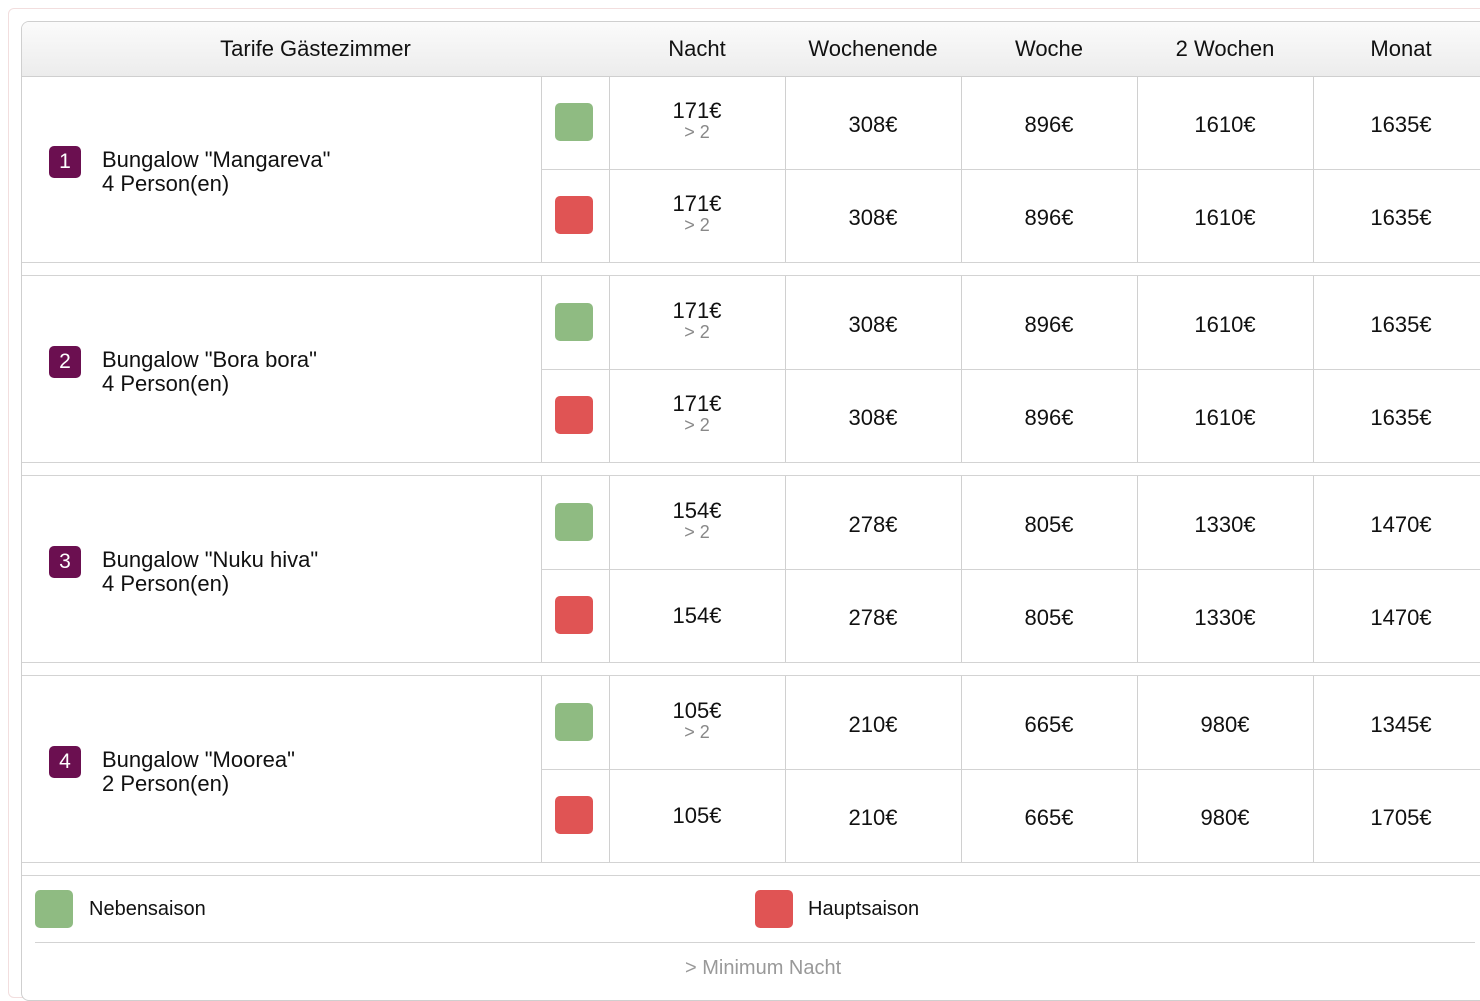  What do you see at coordinates (209, 359) in the screenshot?
I see `room-name: Bungalow "Bora bora"` at bounding box center [209, 359].